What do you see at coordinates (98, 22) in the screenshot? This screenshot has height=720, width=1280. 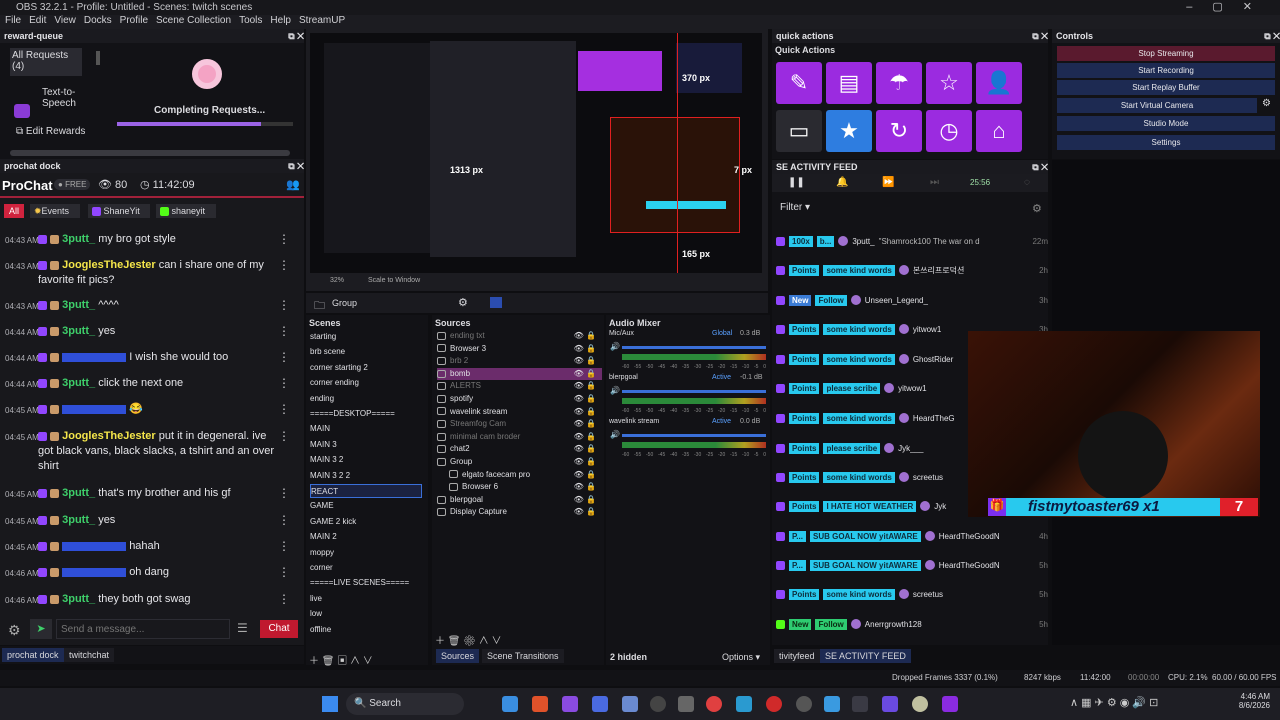 I see `menu-docks: Docks` at bounding box center [98, 22].